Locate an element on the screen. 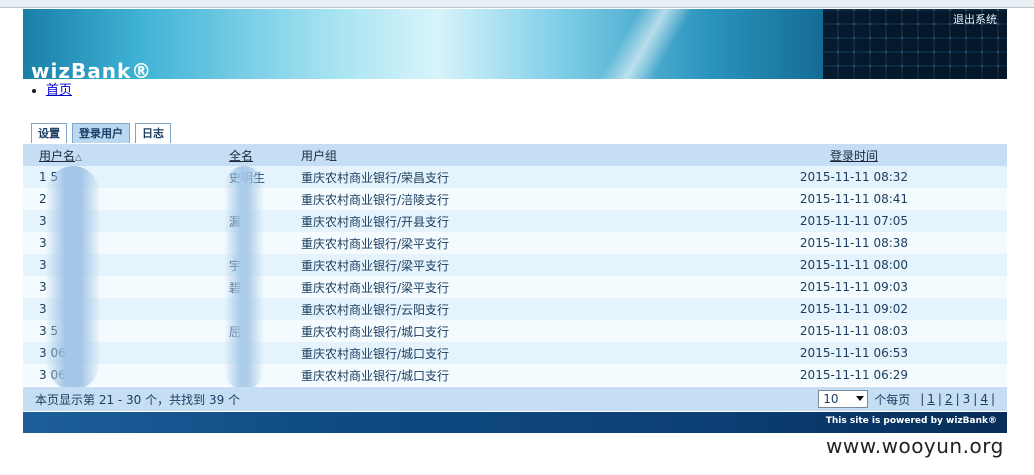  cell-login-time: 2015-11-11 06:29 is located at coordinates (854, 375).